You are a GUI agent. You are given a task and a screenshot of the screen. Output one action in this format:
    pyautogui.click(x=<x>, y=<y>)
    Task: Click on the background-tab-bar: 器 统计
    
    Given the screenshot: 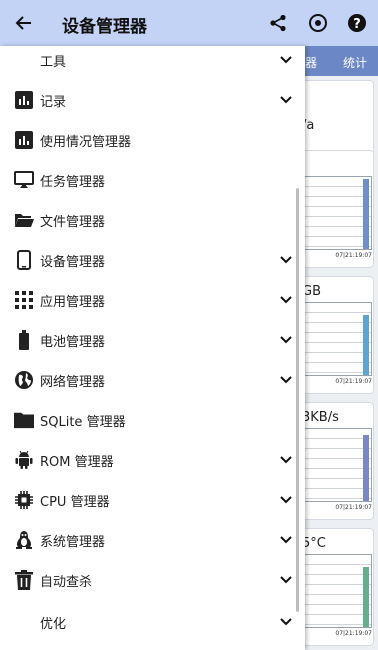 What is the action you would take?
    pyautogui.click(x=341, y=61)
    